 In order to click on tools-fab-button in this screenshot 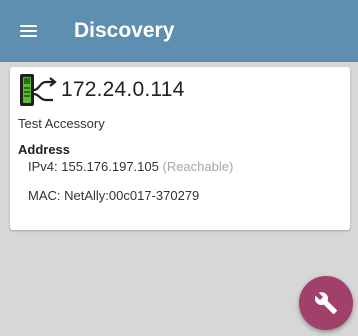, I will do `click(326, 303)`.